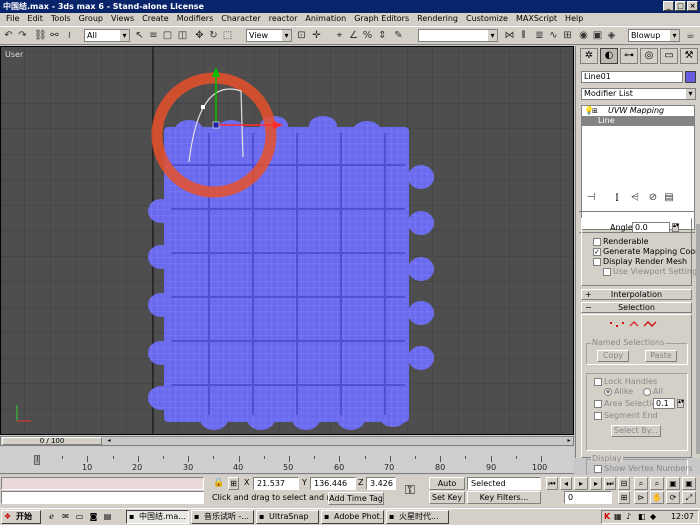  What do you see at coordinates (698, 339) in the screenshot?
I see `command-panel-scrollbar` at bounding box center [698, 339].